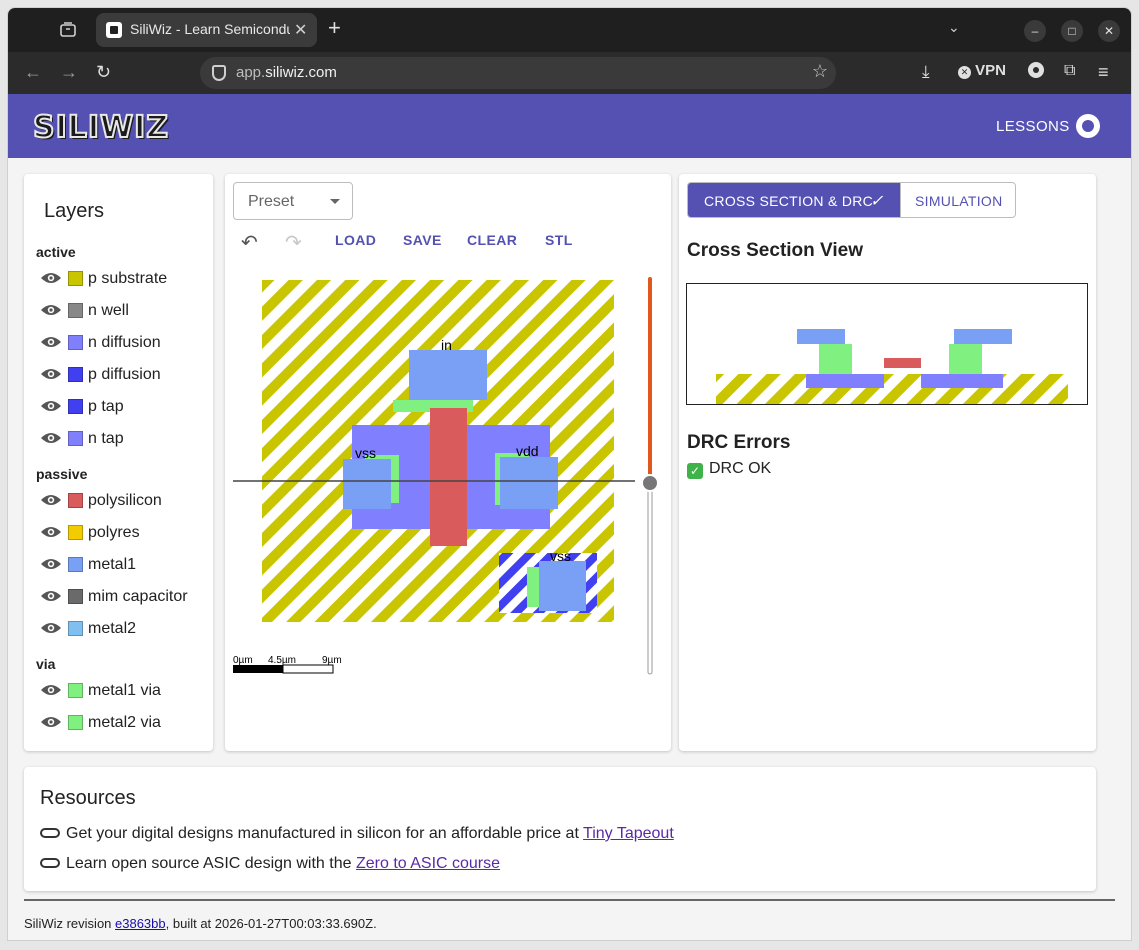 The height and width of the screenshot is (950, 1139). Describe the element at coordinates (775, 250) in the screenshot. I see `cross-section-title: Cross Section View` at that location.